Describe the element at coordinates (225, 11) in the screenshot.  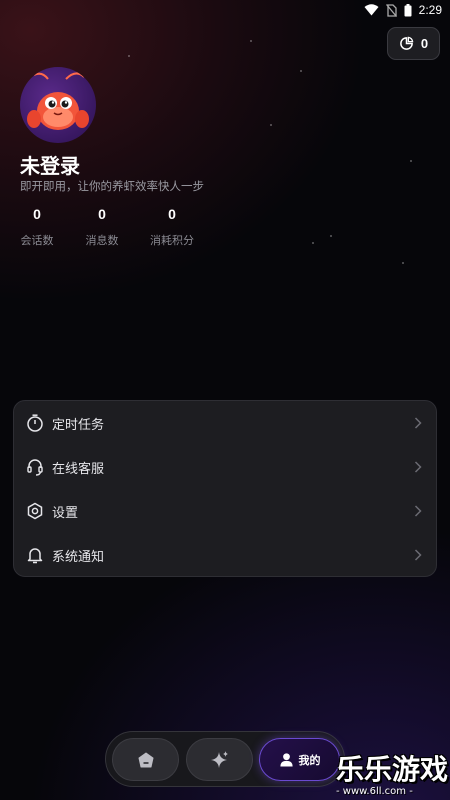
I see `status-bar: 2:29` at that location.